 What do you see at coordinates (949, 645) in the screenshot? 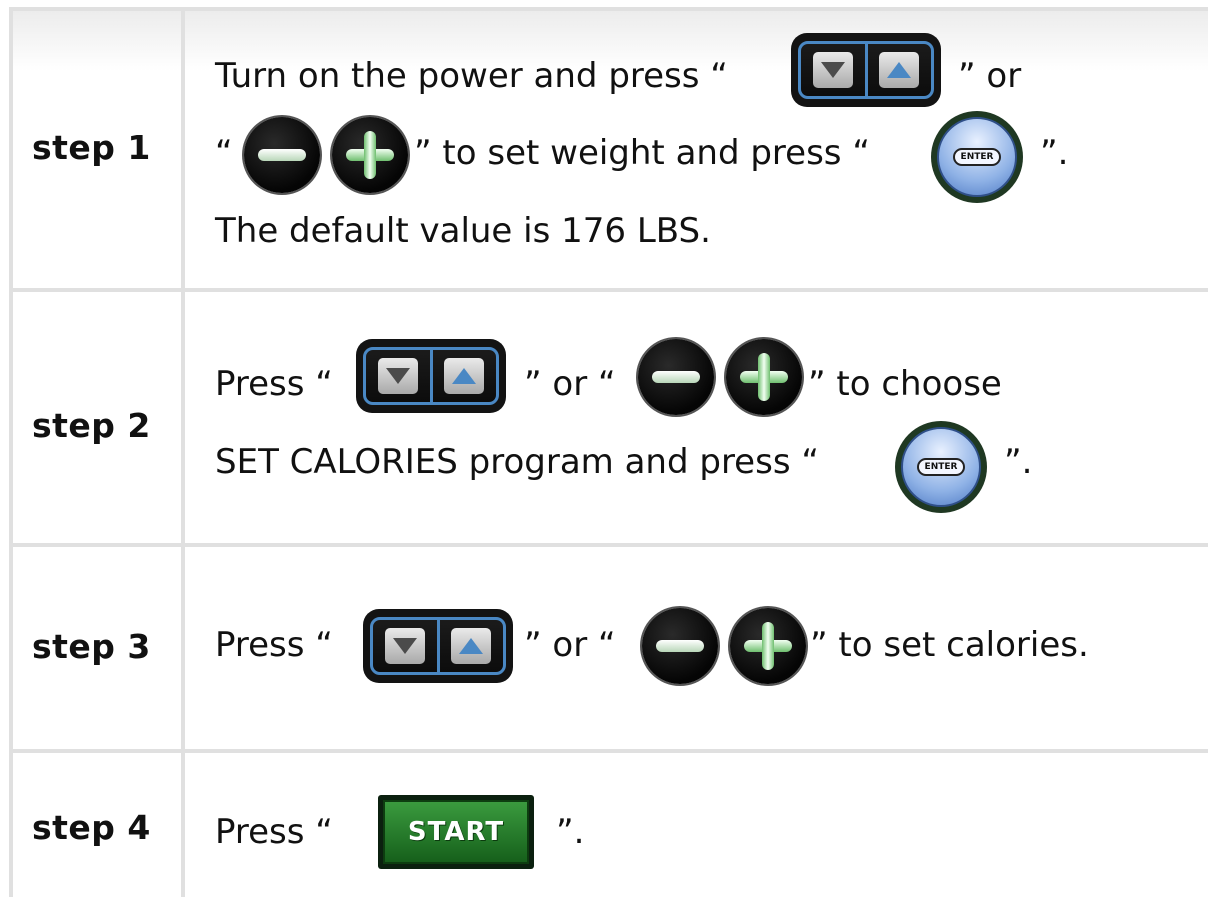
I see `step-3-text-3: ” to set calories.` at bounding box center [949, 645].